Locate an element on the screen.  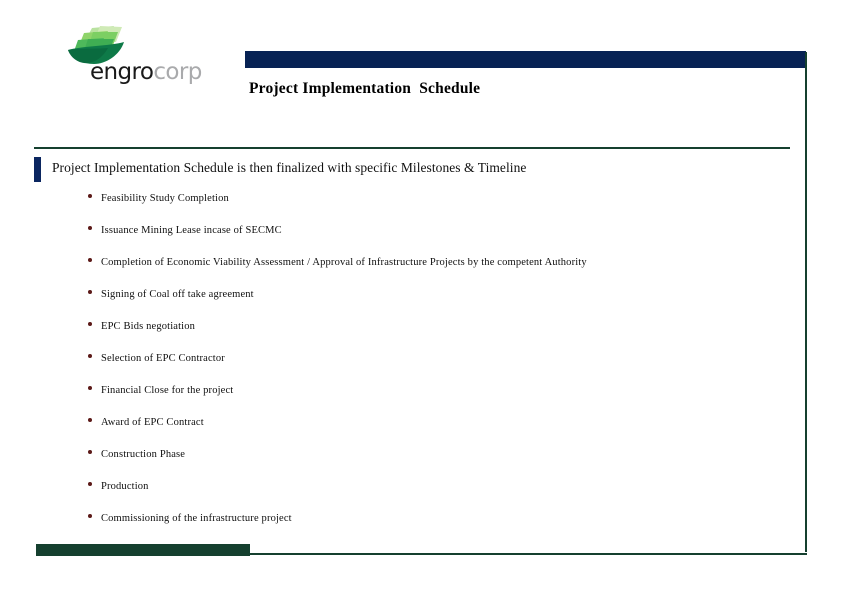
divider-top is located at coordinates (412, 148).